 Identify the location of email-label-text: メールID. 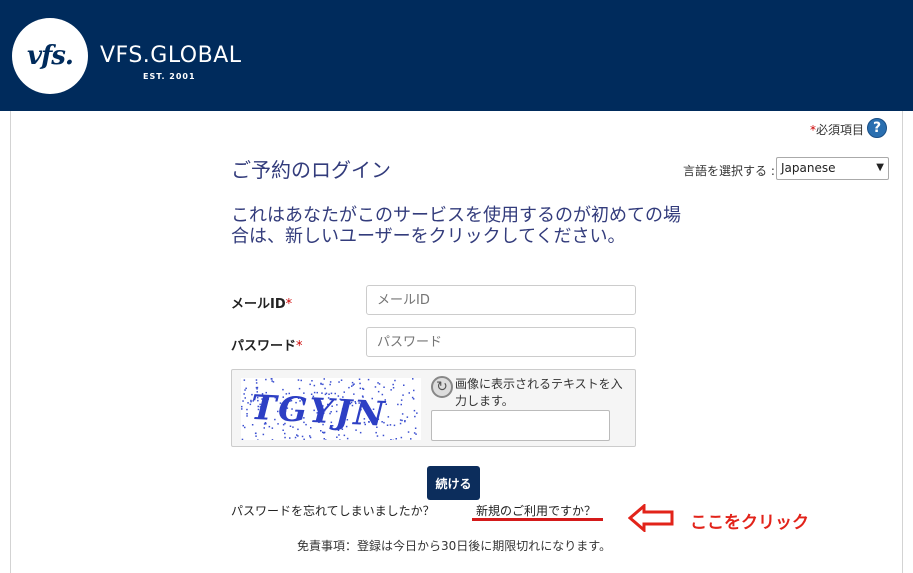
(258, 304).